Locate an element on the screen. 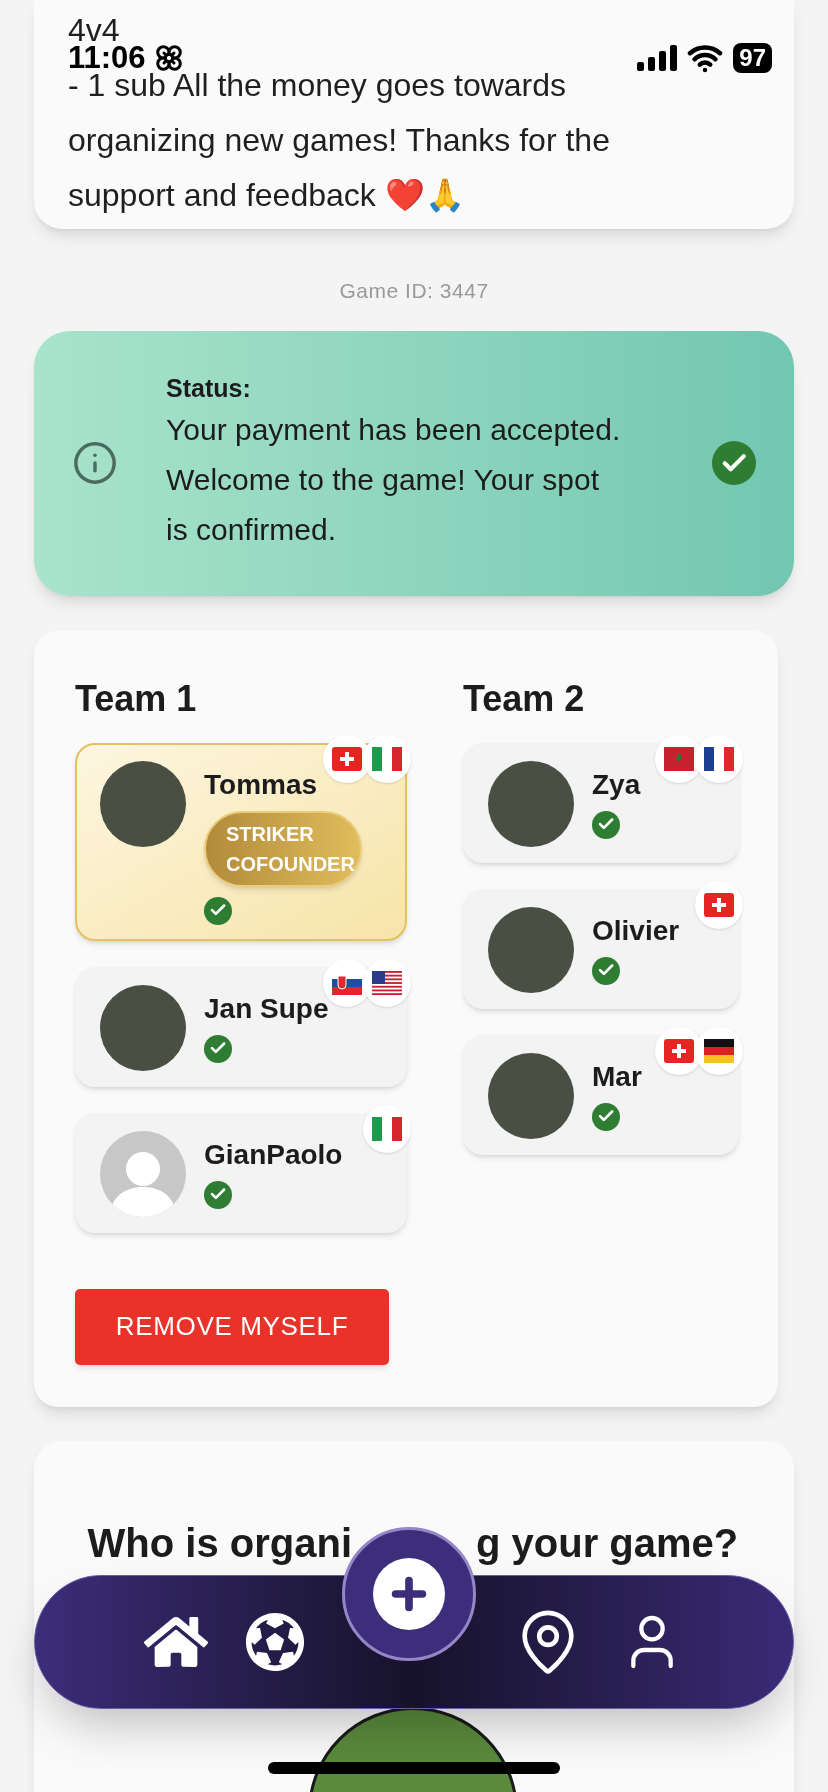 The height and width of the screenshot is (1792, 828). signal-icon is located at coordinates (657, 58).